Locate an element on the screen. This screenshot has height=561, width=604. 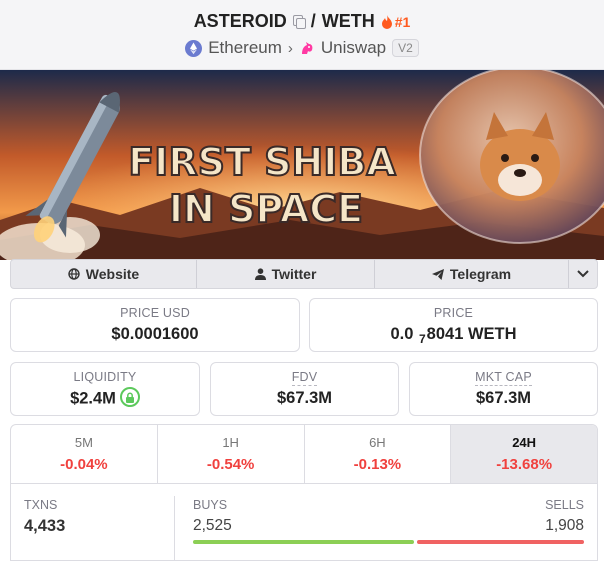
buy-ratio-bar is located at coordinates (303, 542).